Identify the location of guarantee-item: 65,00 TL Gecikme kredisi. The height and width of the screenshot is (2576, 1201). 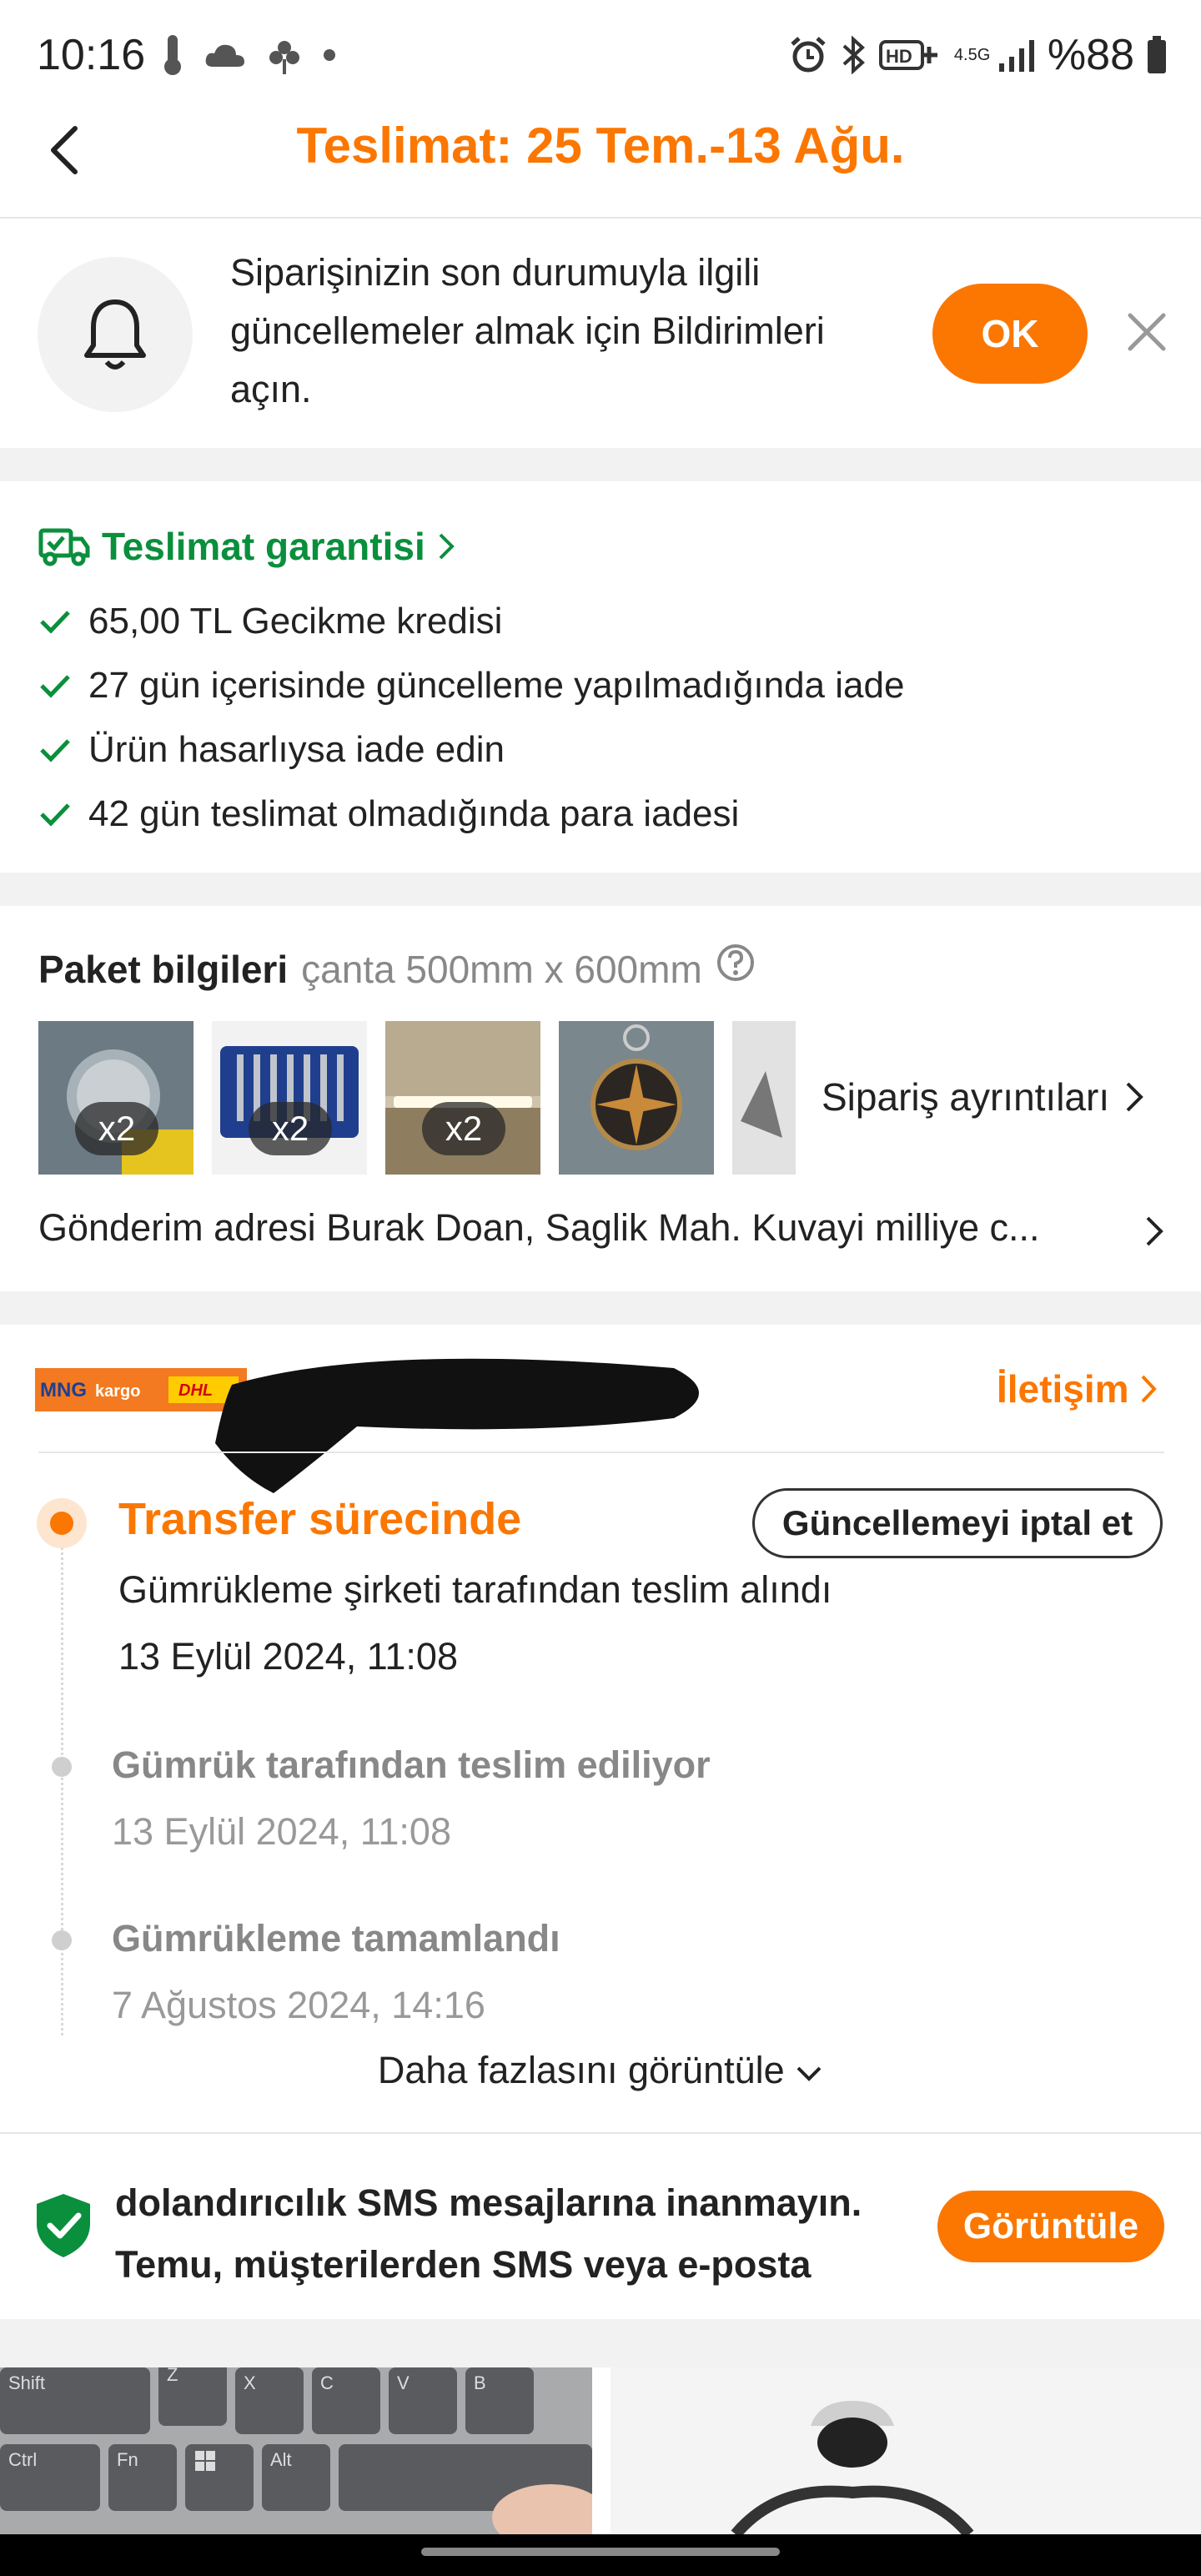
(270, 621).